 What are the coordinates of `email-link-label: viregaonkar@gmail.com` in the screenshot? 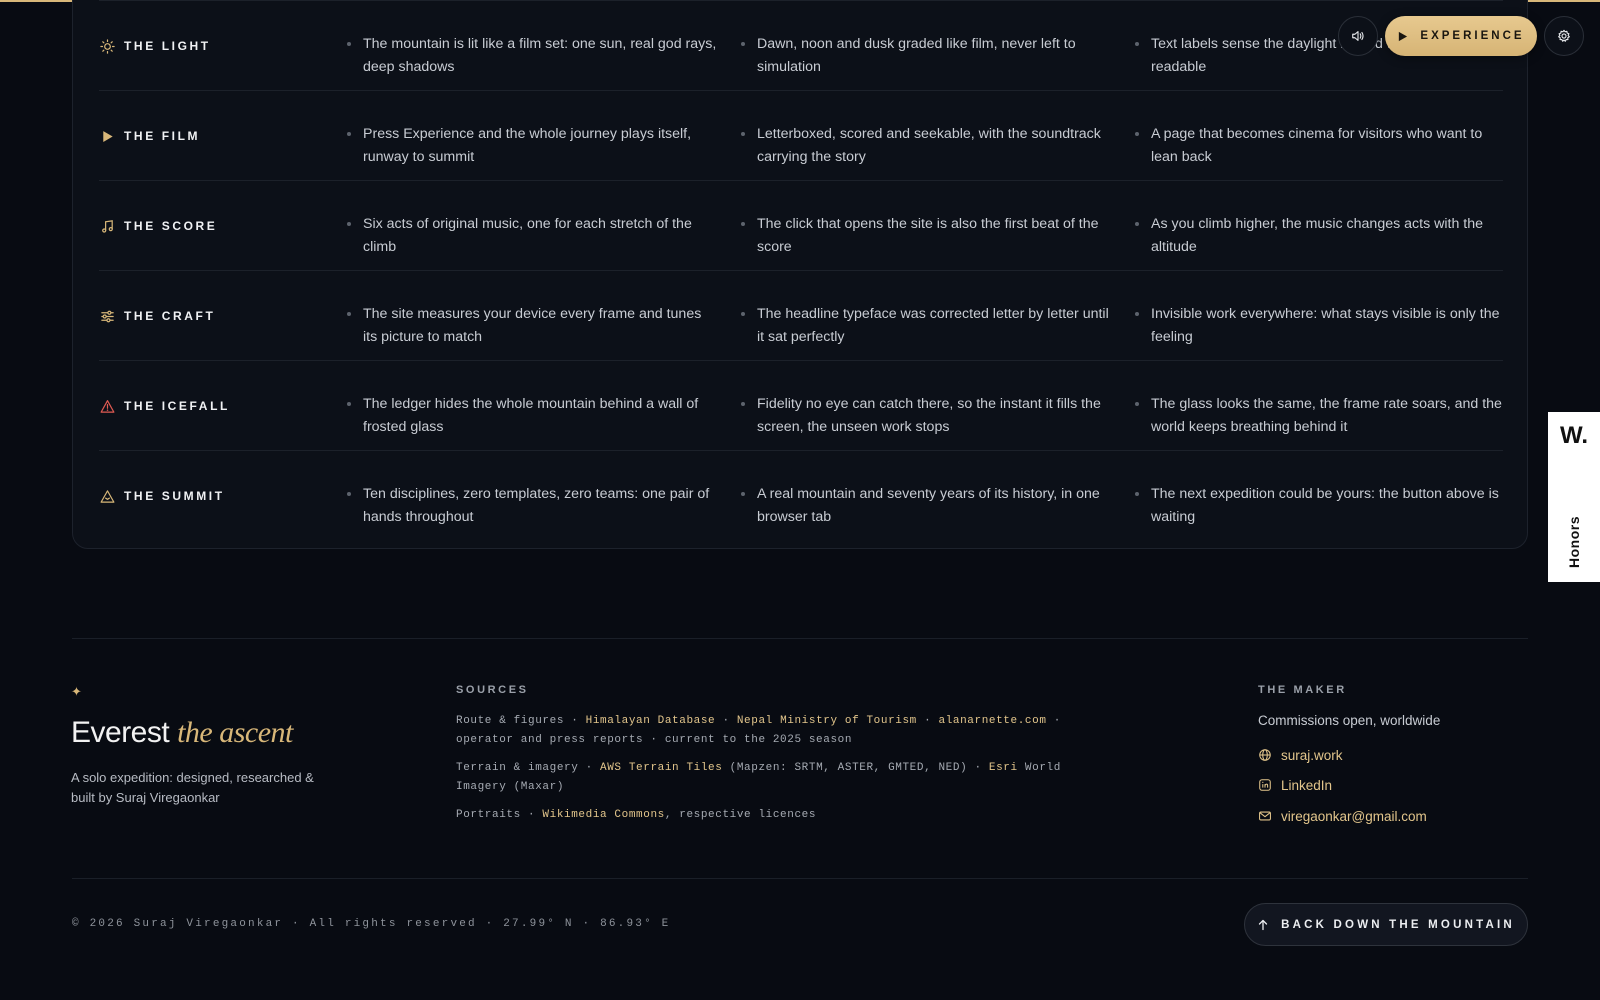 It's located at (1354, 816).